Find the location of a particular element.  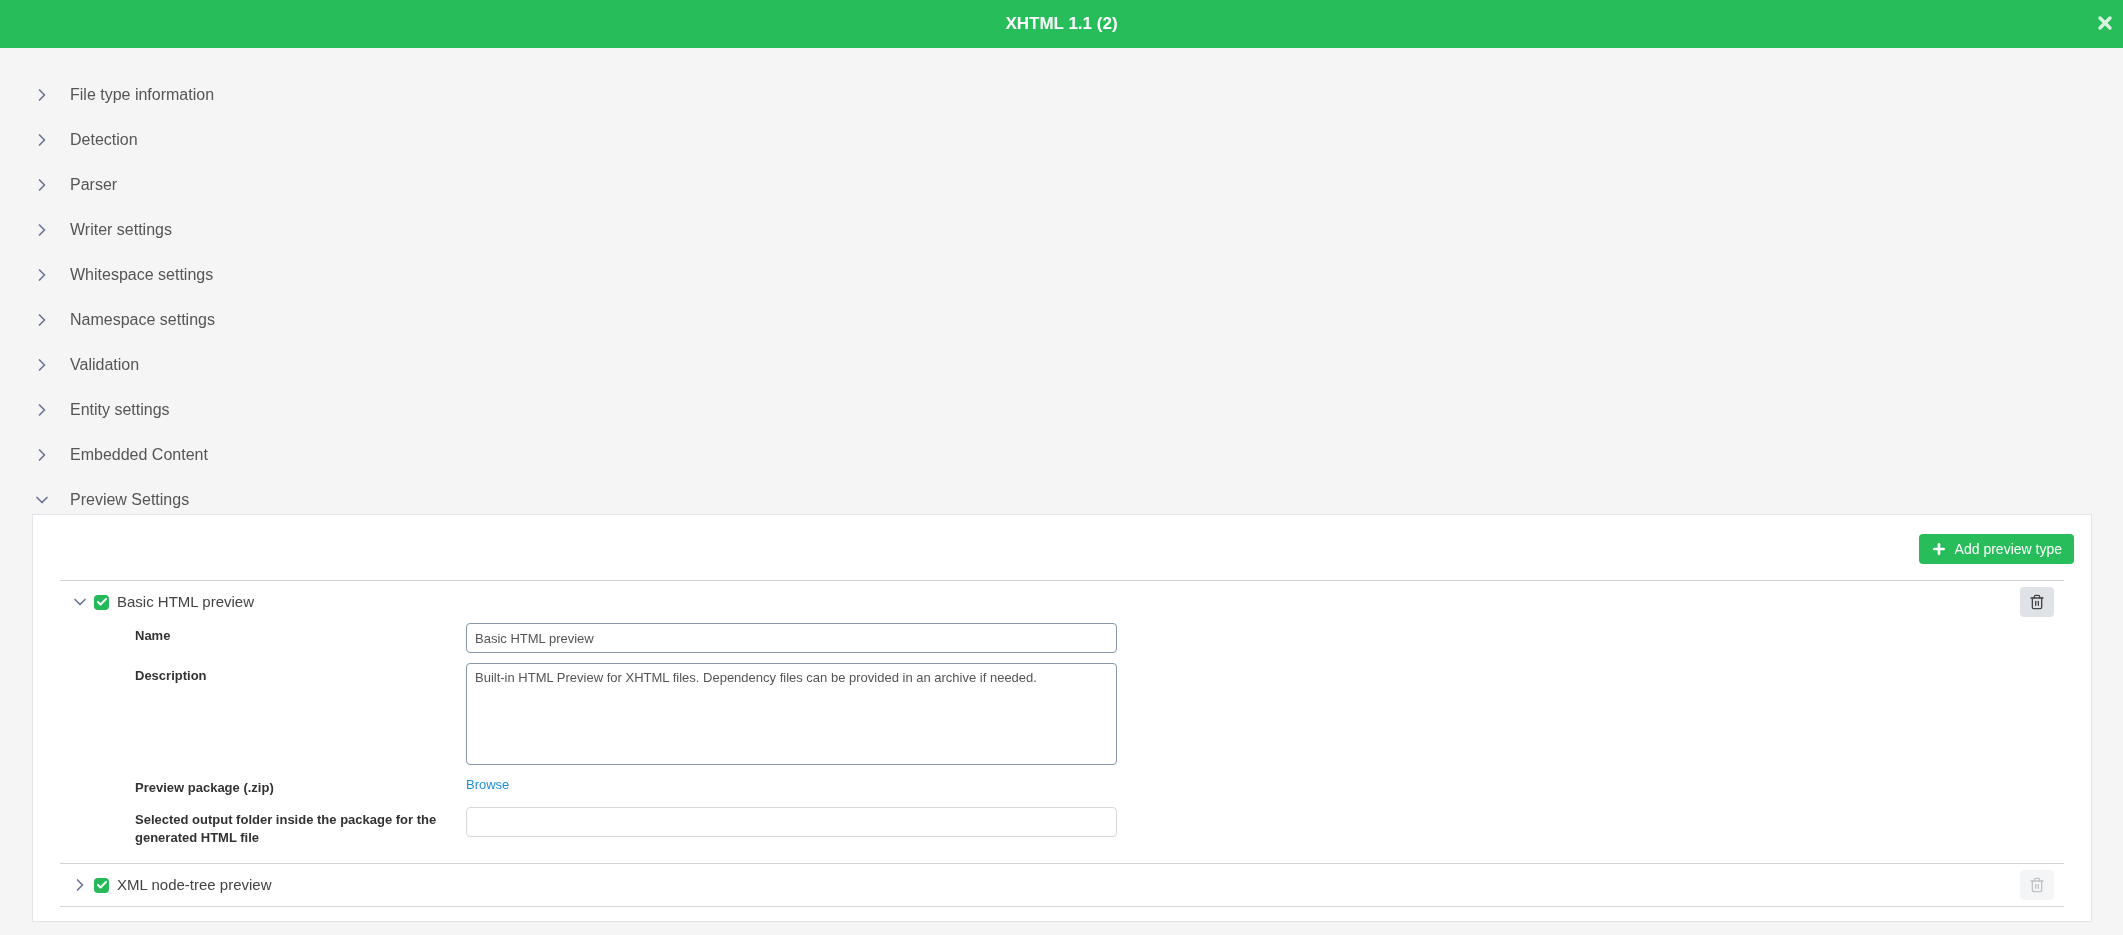

delete-button is located at coordinates (2037, 602).